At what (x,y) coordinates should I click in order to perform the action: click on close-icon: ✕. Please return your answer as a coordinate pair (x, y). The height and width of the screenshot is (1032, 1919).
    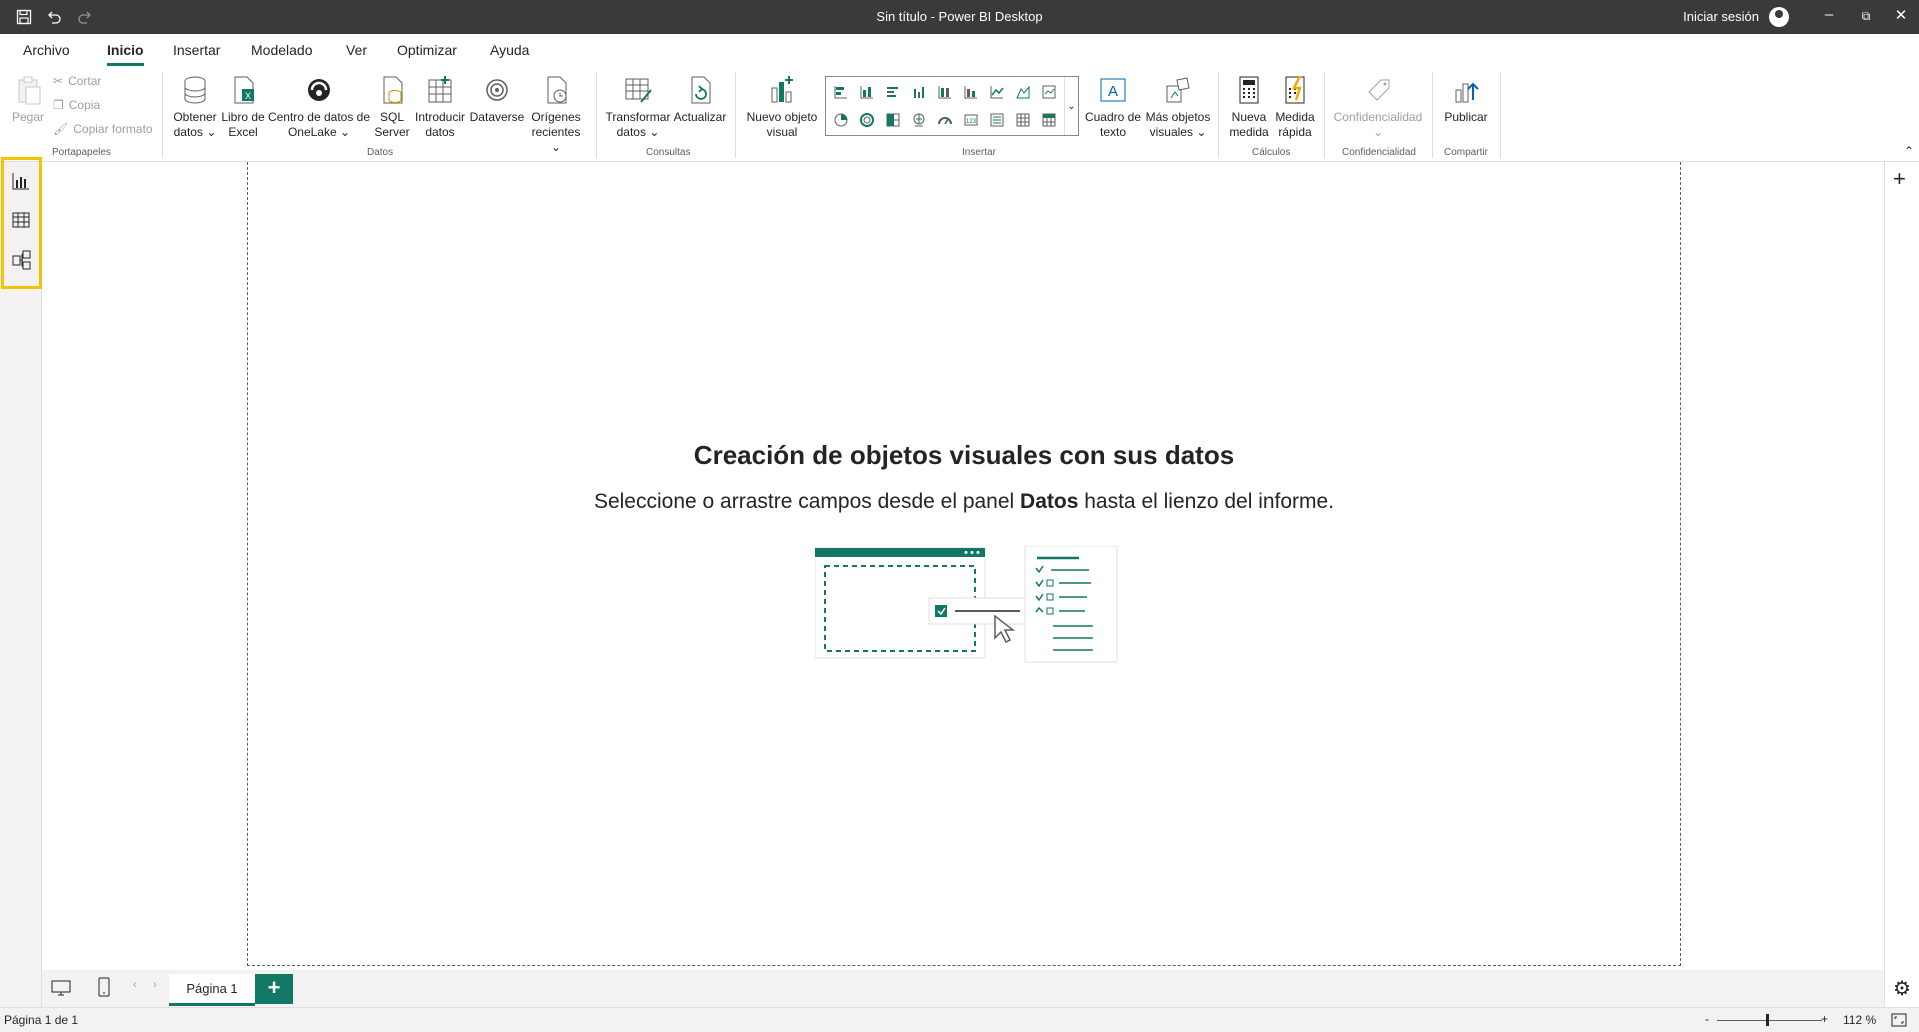
    Looking at the image, I should click on (1901, 15).